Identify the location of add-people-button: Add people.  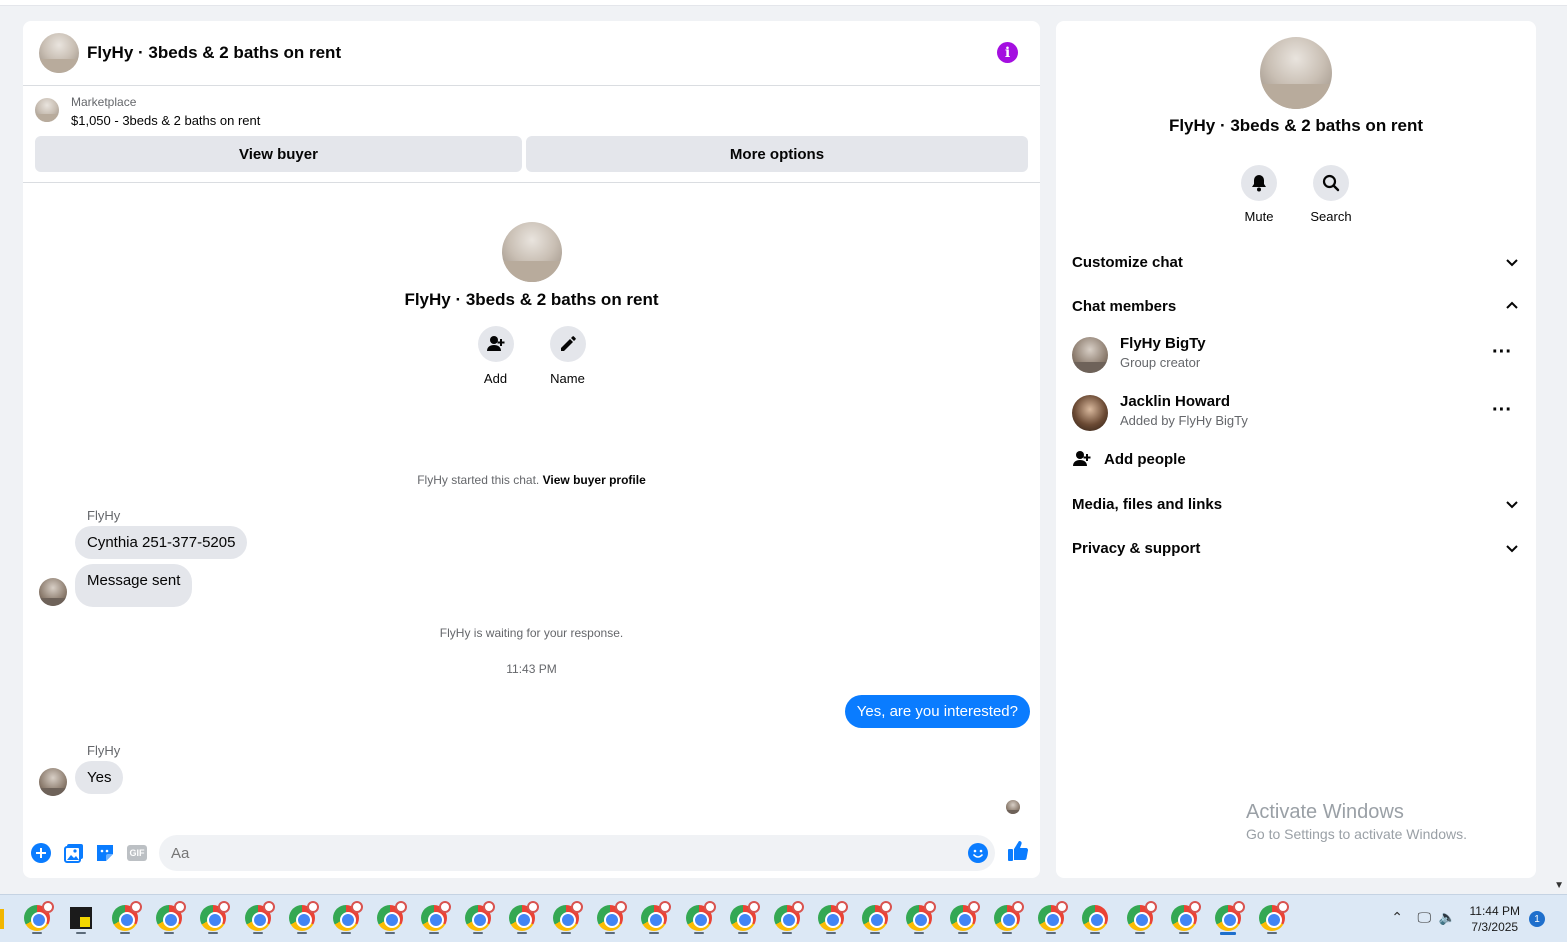
(1129, 459).